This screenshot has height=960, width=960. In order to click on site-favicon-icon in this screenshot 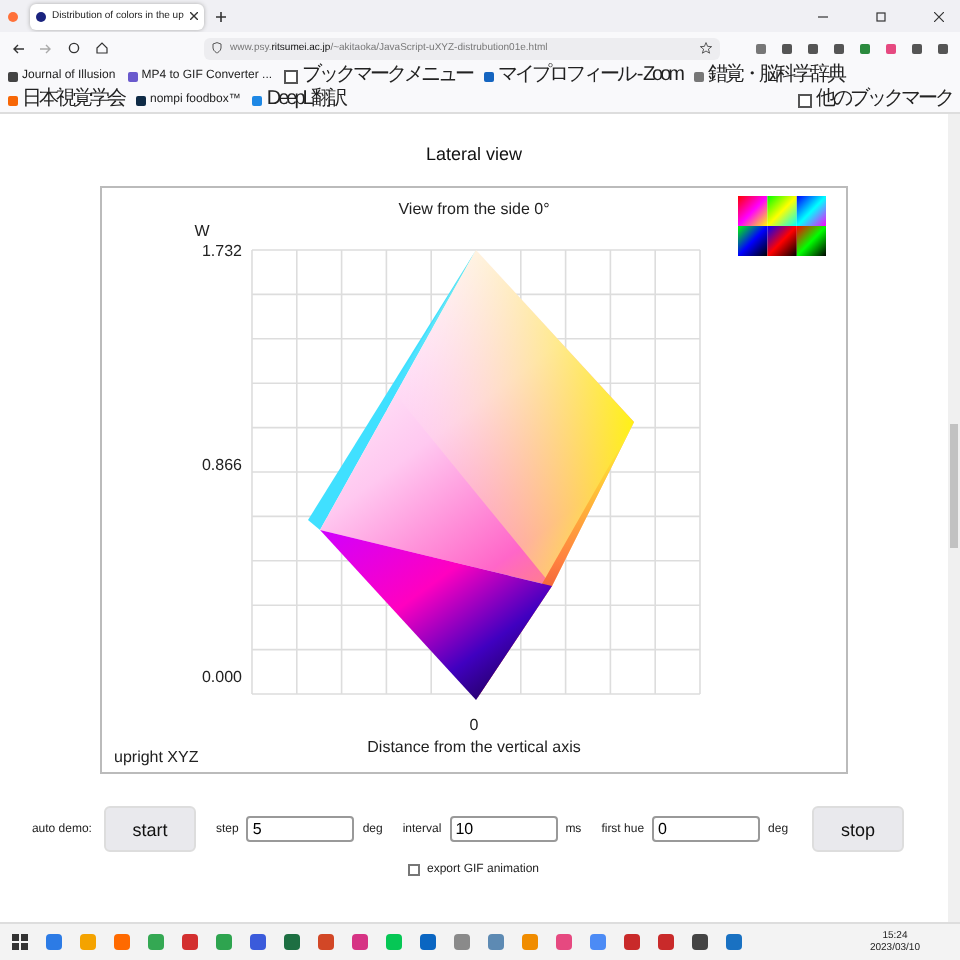, I will do `click(41, 16)`.